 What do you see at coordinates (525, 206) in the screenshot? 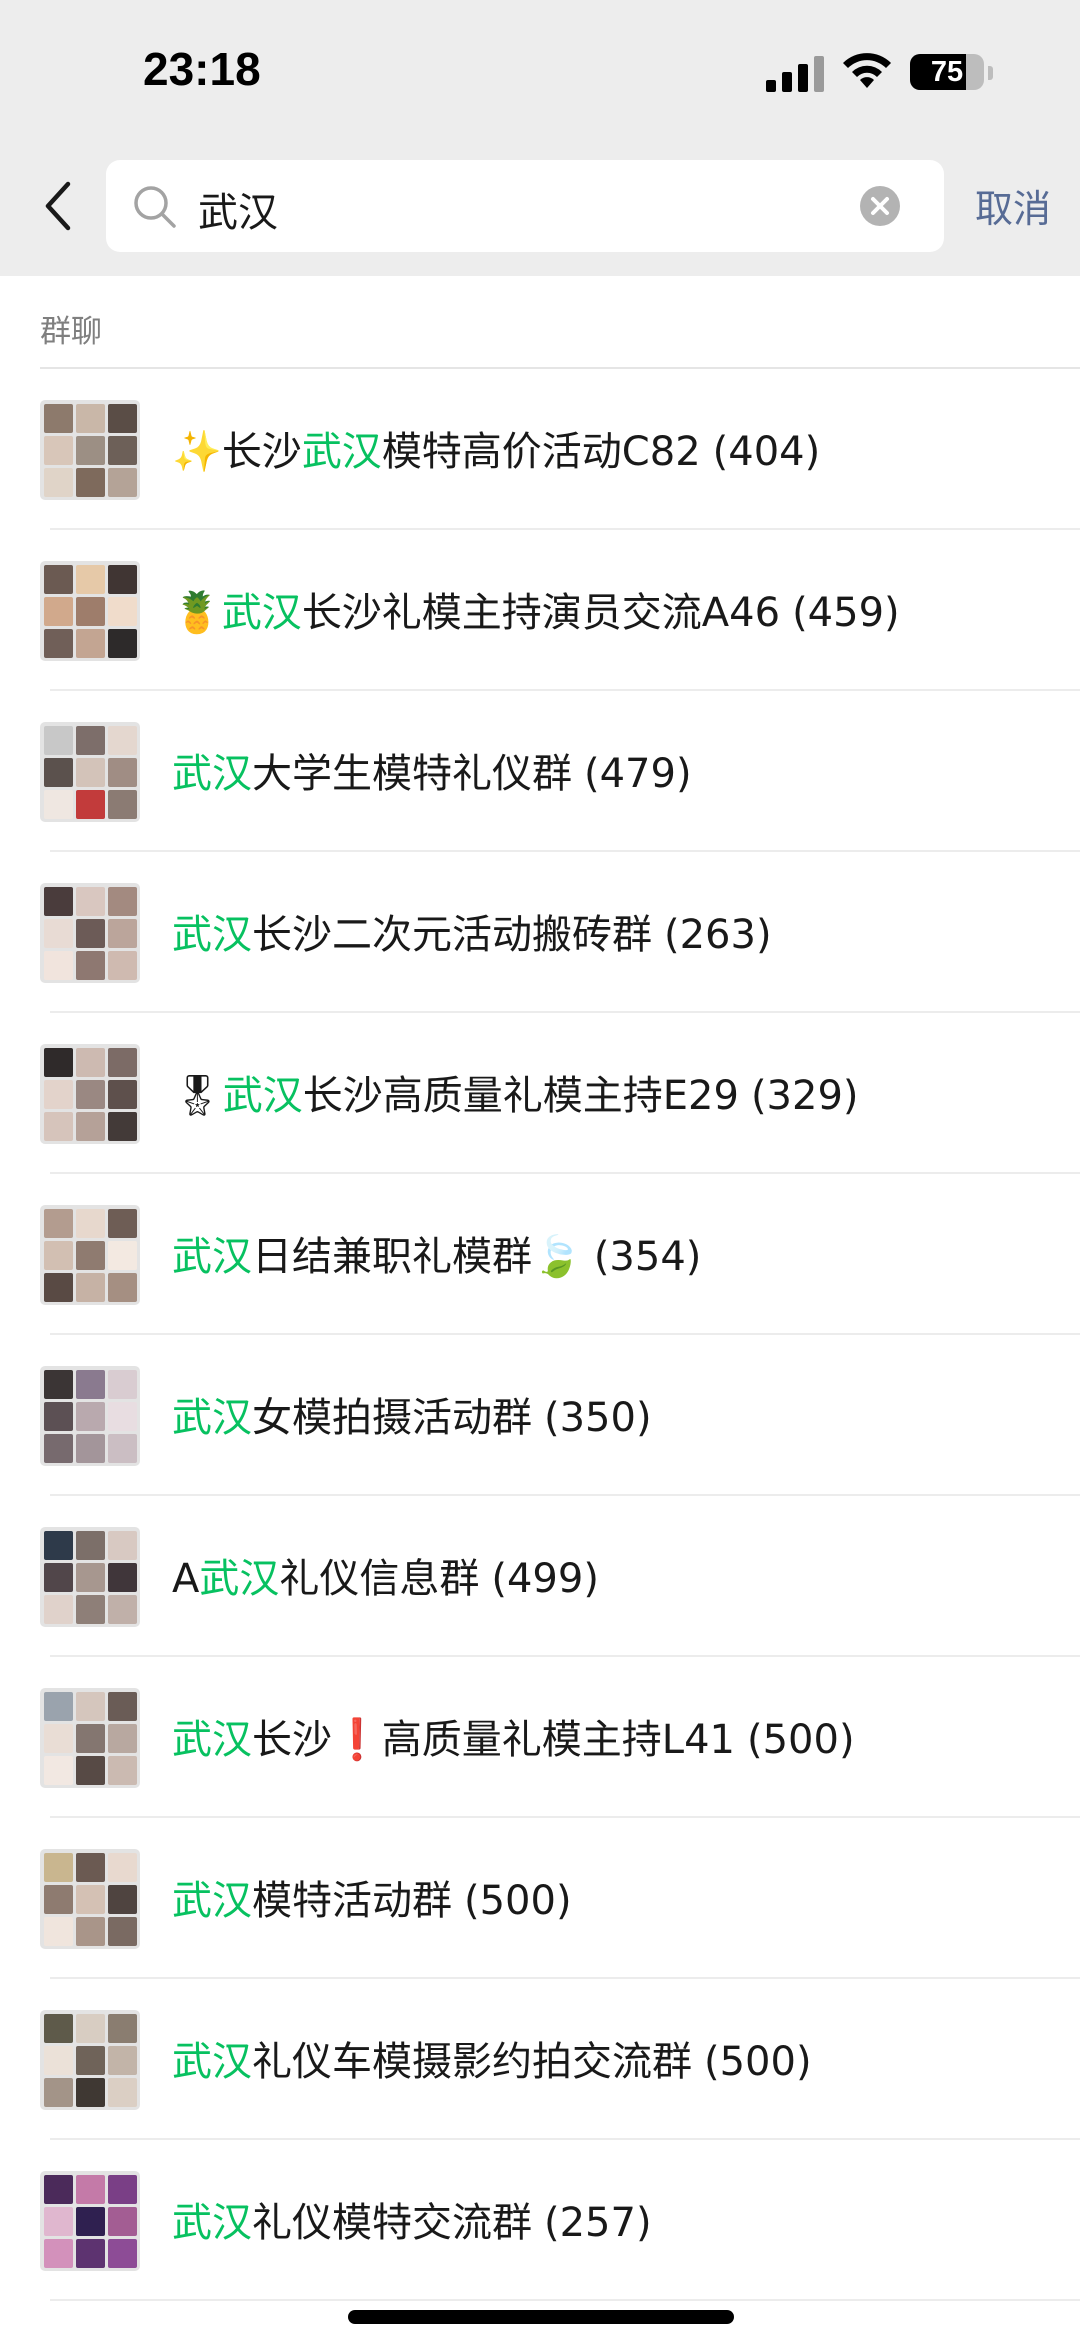
I see `search-input: 武汉` at bounding box center [525, 206].